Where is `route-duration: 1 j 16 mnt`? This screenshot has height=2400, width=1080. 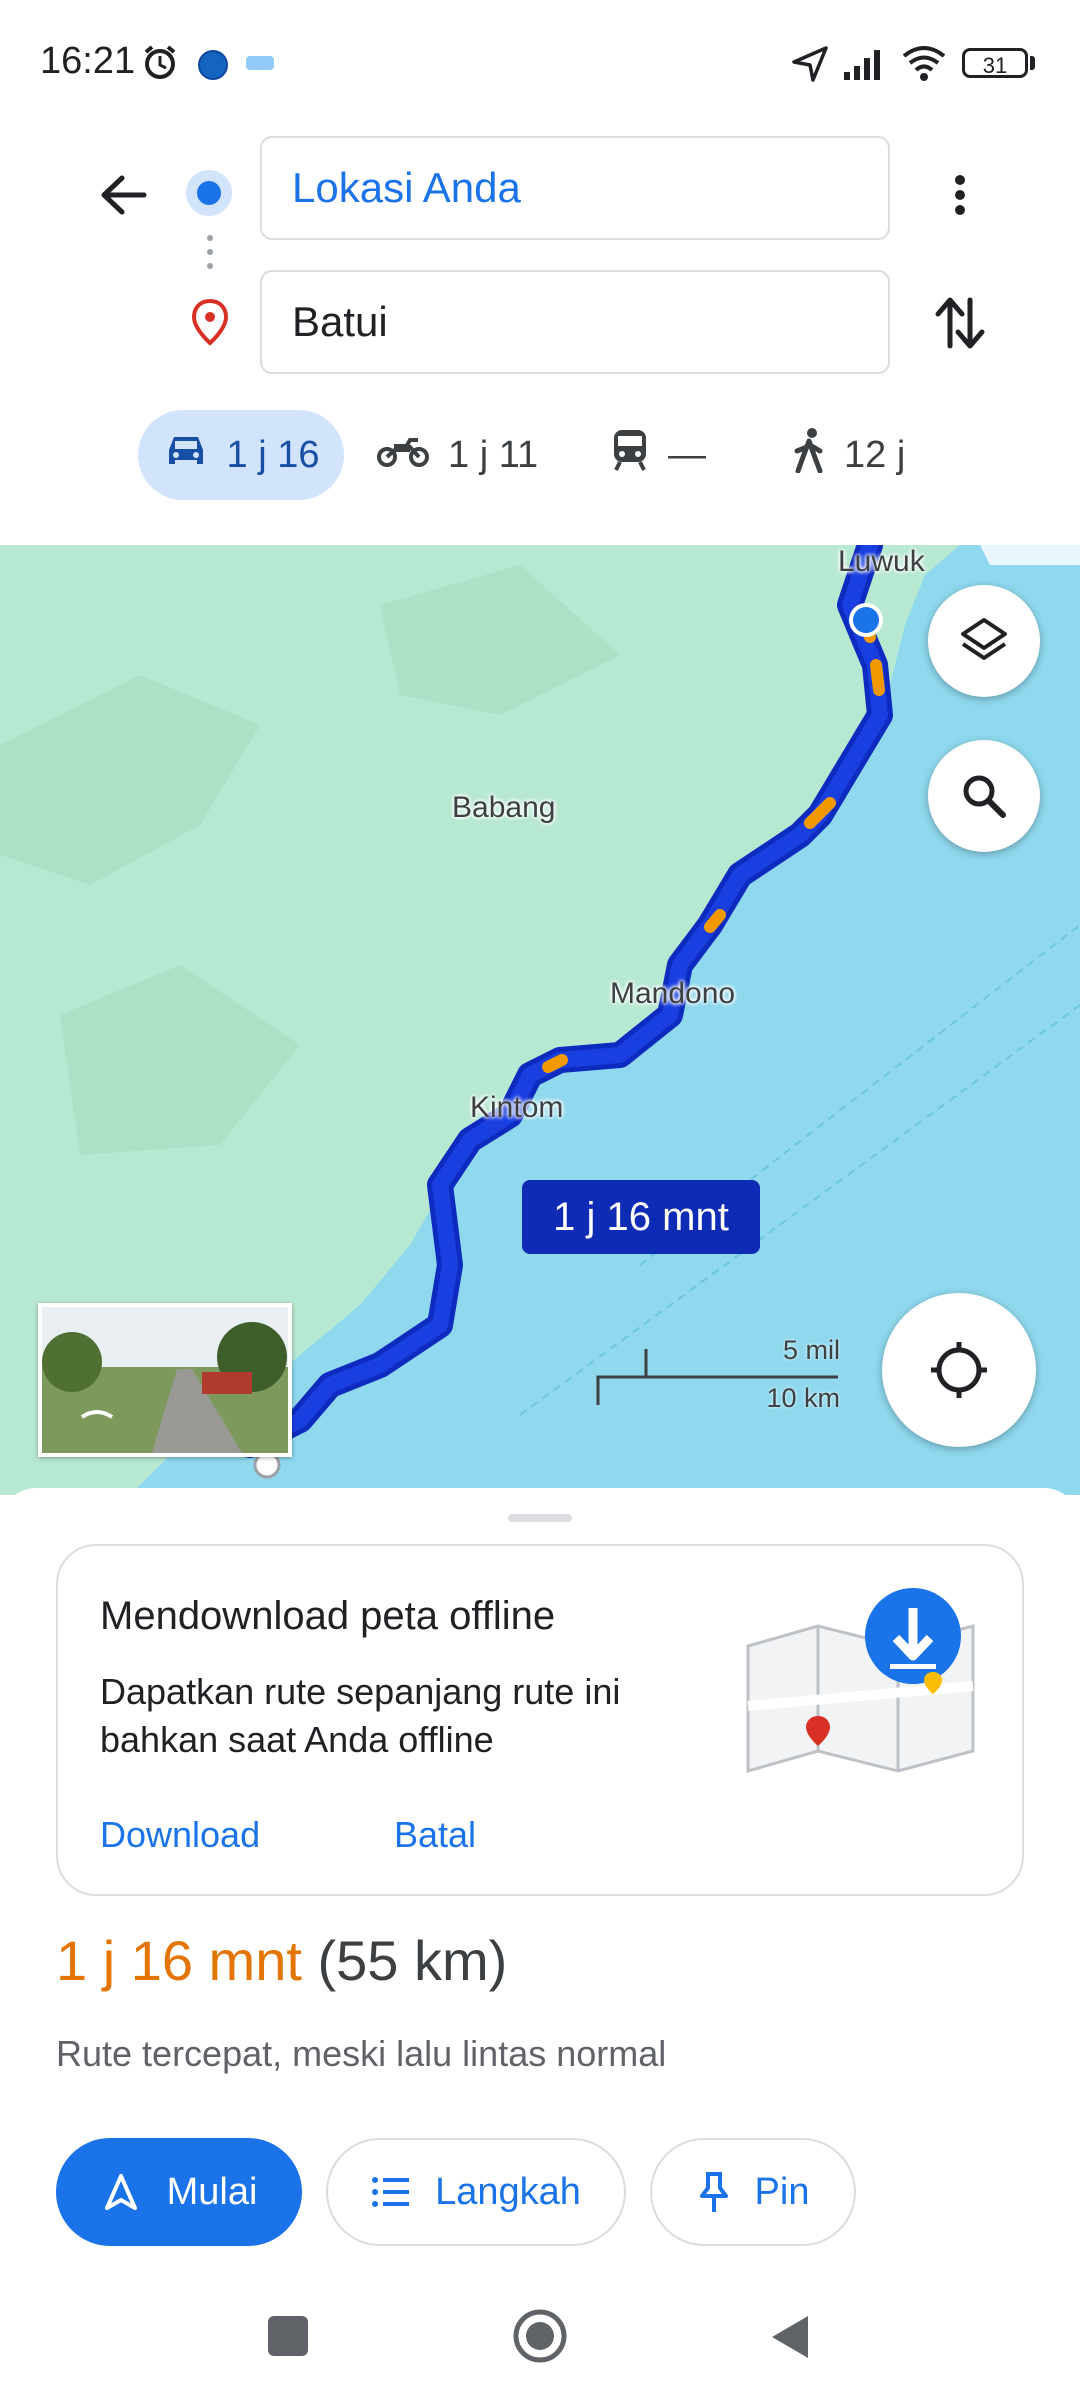
route-duration: 1 j 16 mnt is located at coordinates (179, 1960).